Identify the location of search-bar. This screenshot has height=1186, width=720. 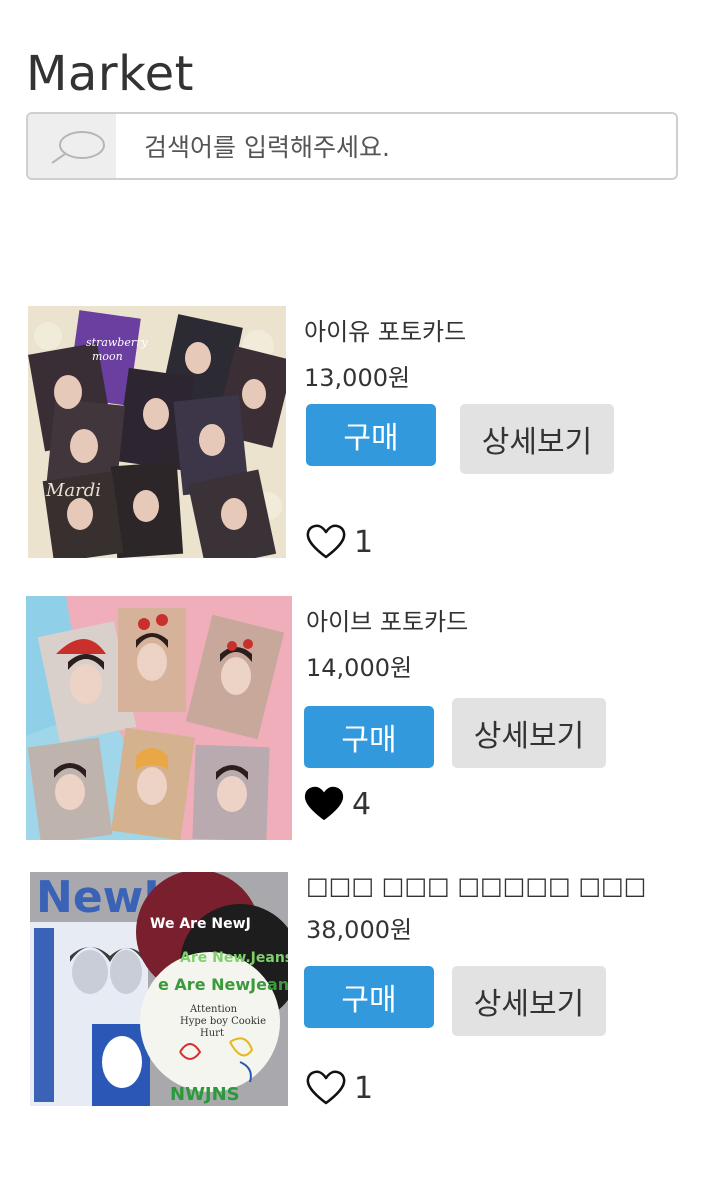
(352, 146).